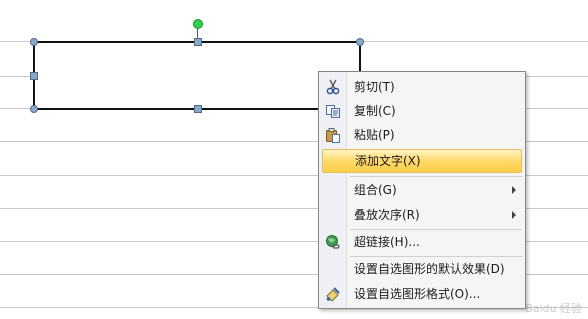 Image resolution: width=588 pixels, height=319 pixels. Describe the element at coordinates (422, 87) in the screenshot. I see `menu-item-cut: 剪切(T)` at that location.